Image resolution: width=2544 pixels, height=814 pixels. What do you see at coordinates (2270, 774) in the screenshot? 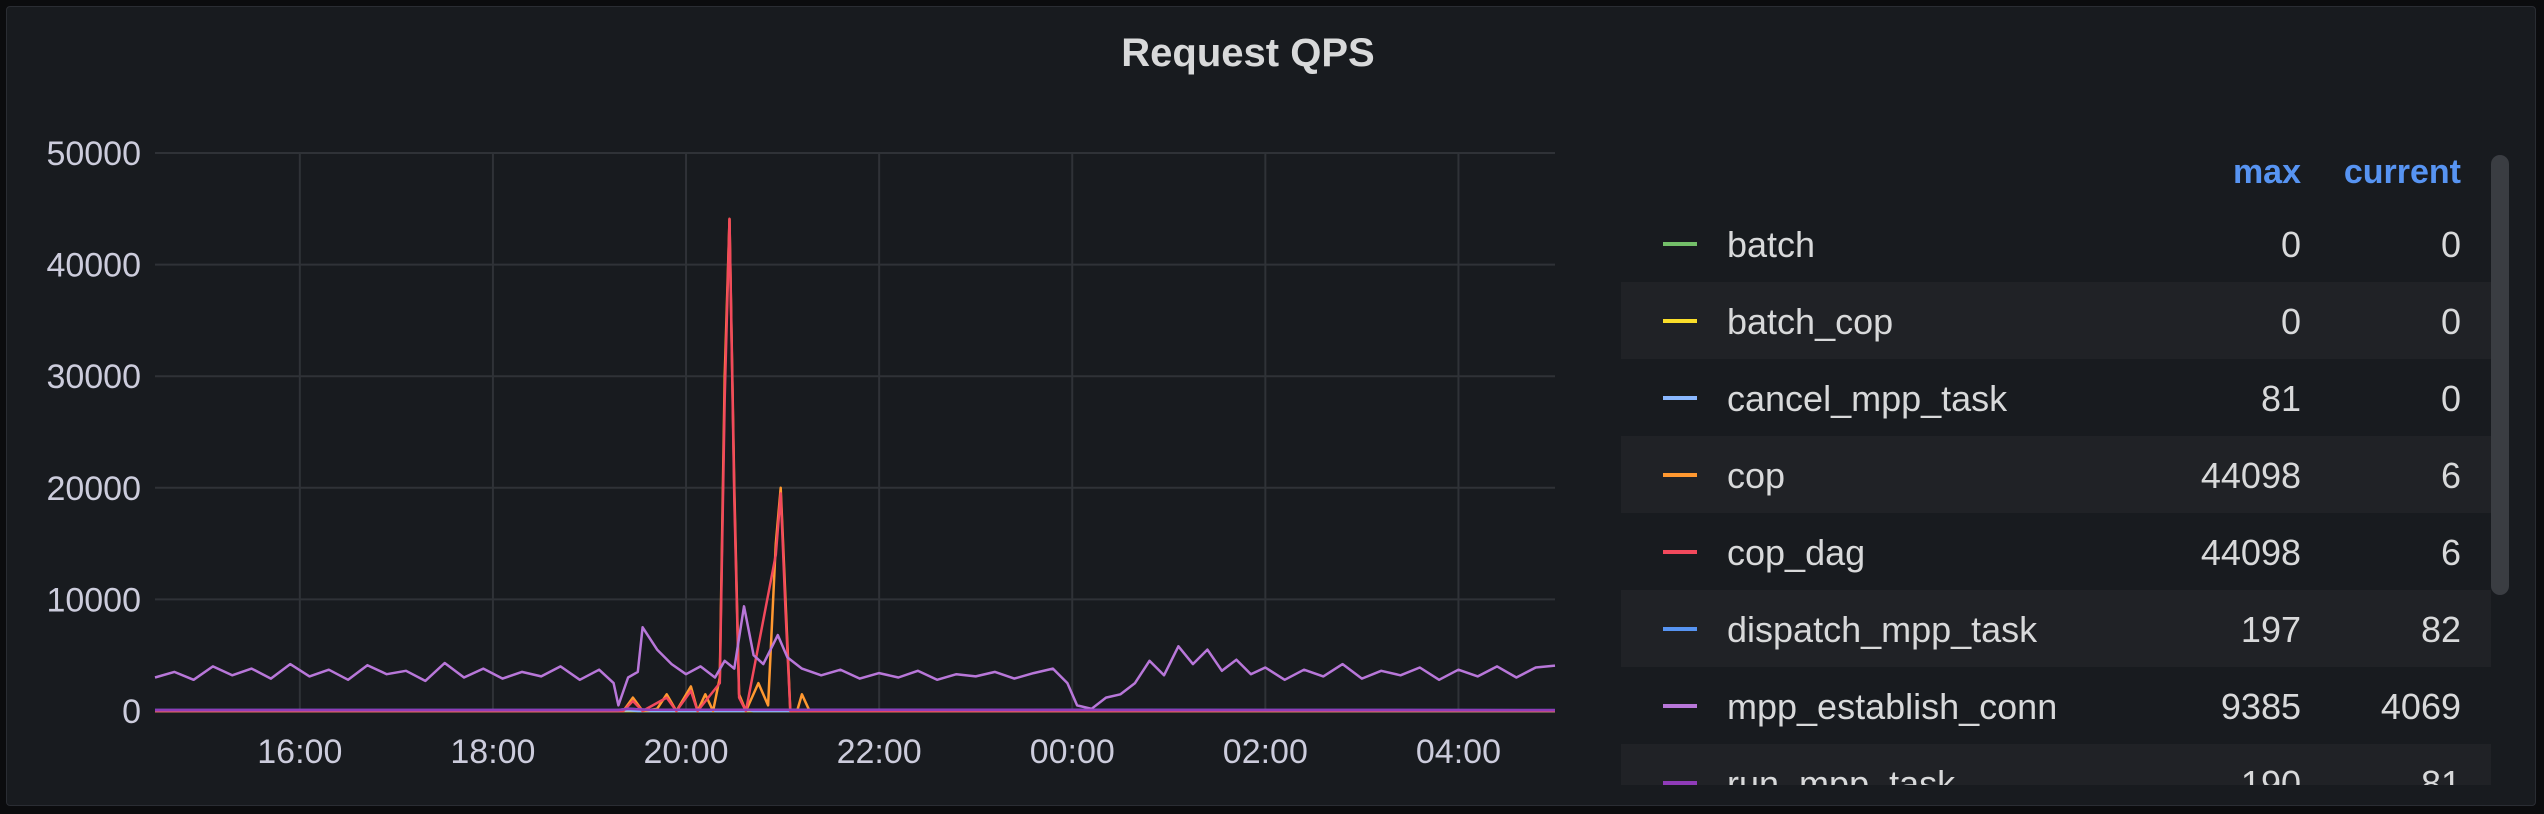
I see `legend-max-value: 190` at bounding box center [2270, 774].